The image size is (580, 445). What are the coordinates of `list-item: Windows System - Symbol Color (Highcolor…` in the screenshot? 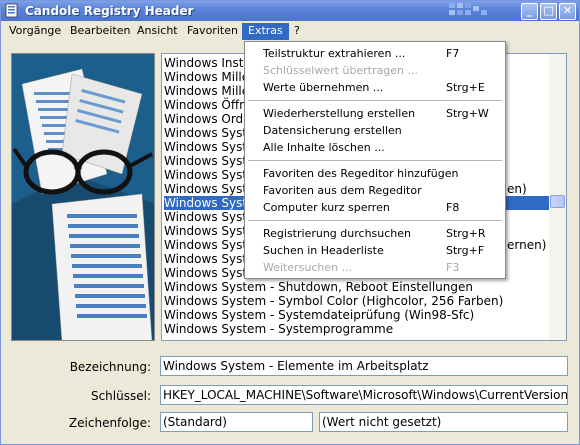 It's located at (333, 301).